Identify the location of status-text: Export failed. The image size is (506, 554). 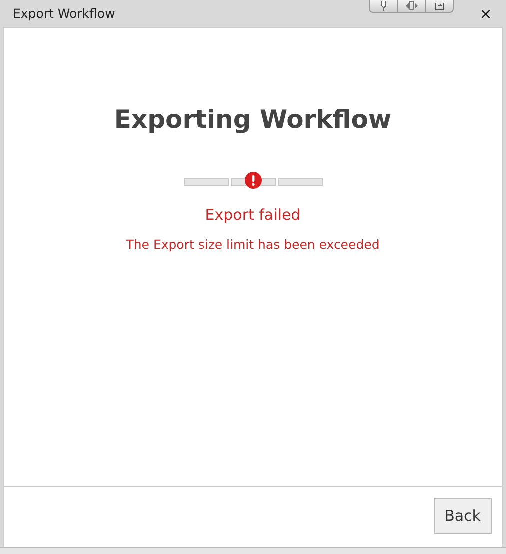
(253, 215).